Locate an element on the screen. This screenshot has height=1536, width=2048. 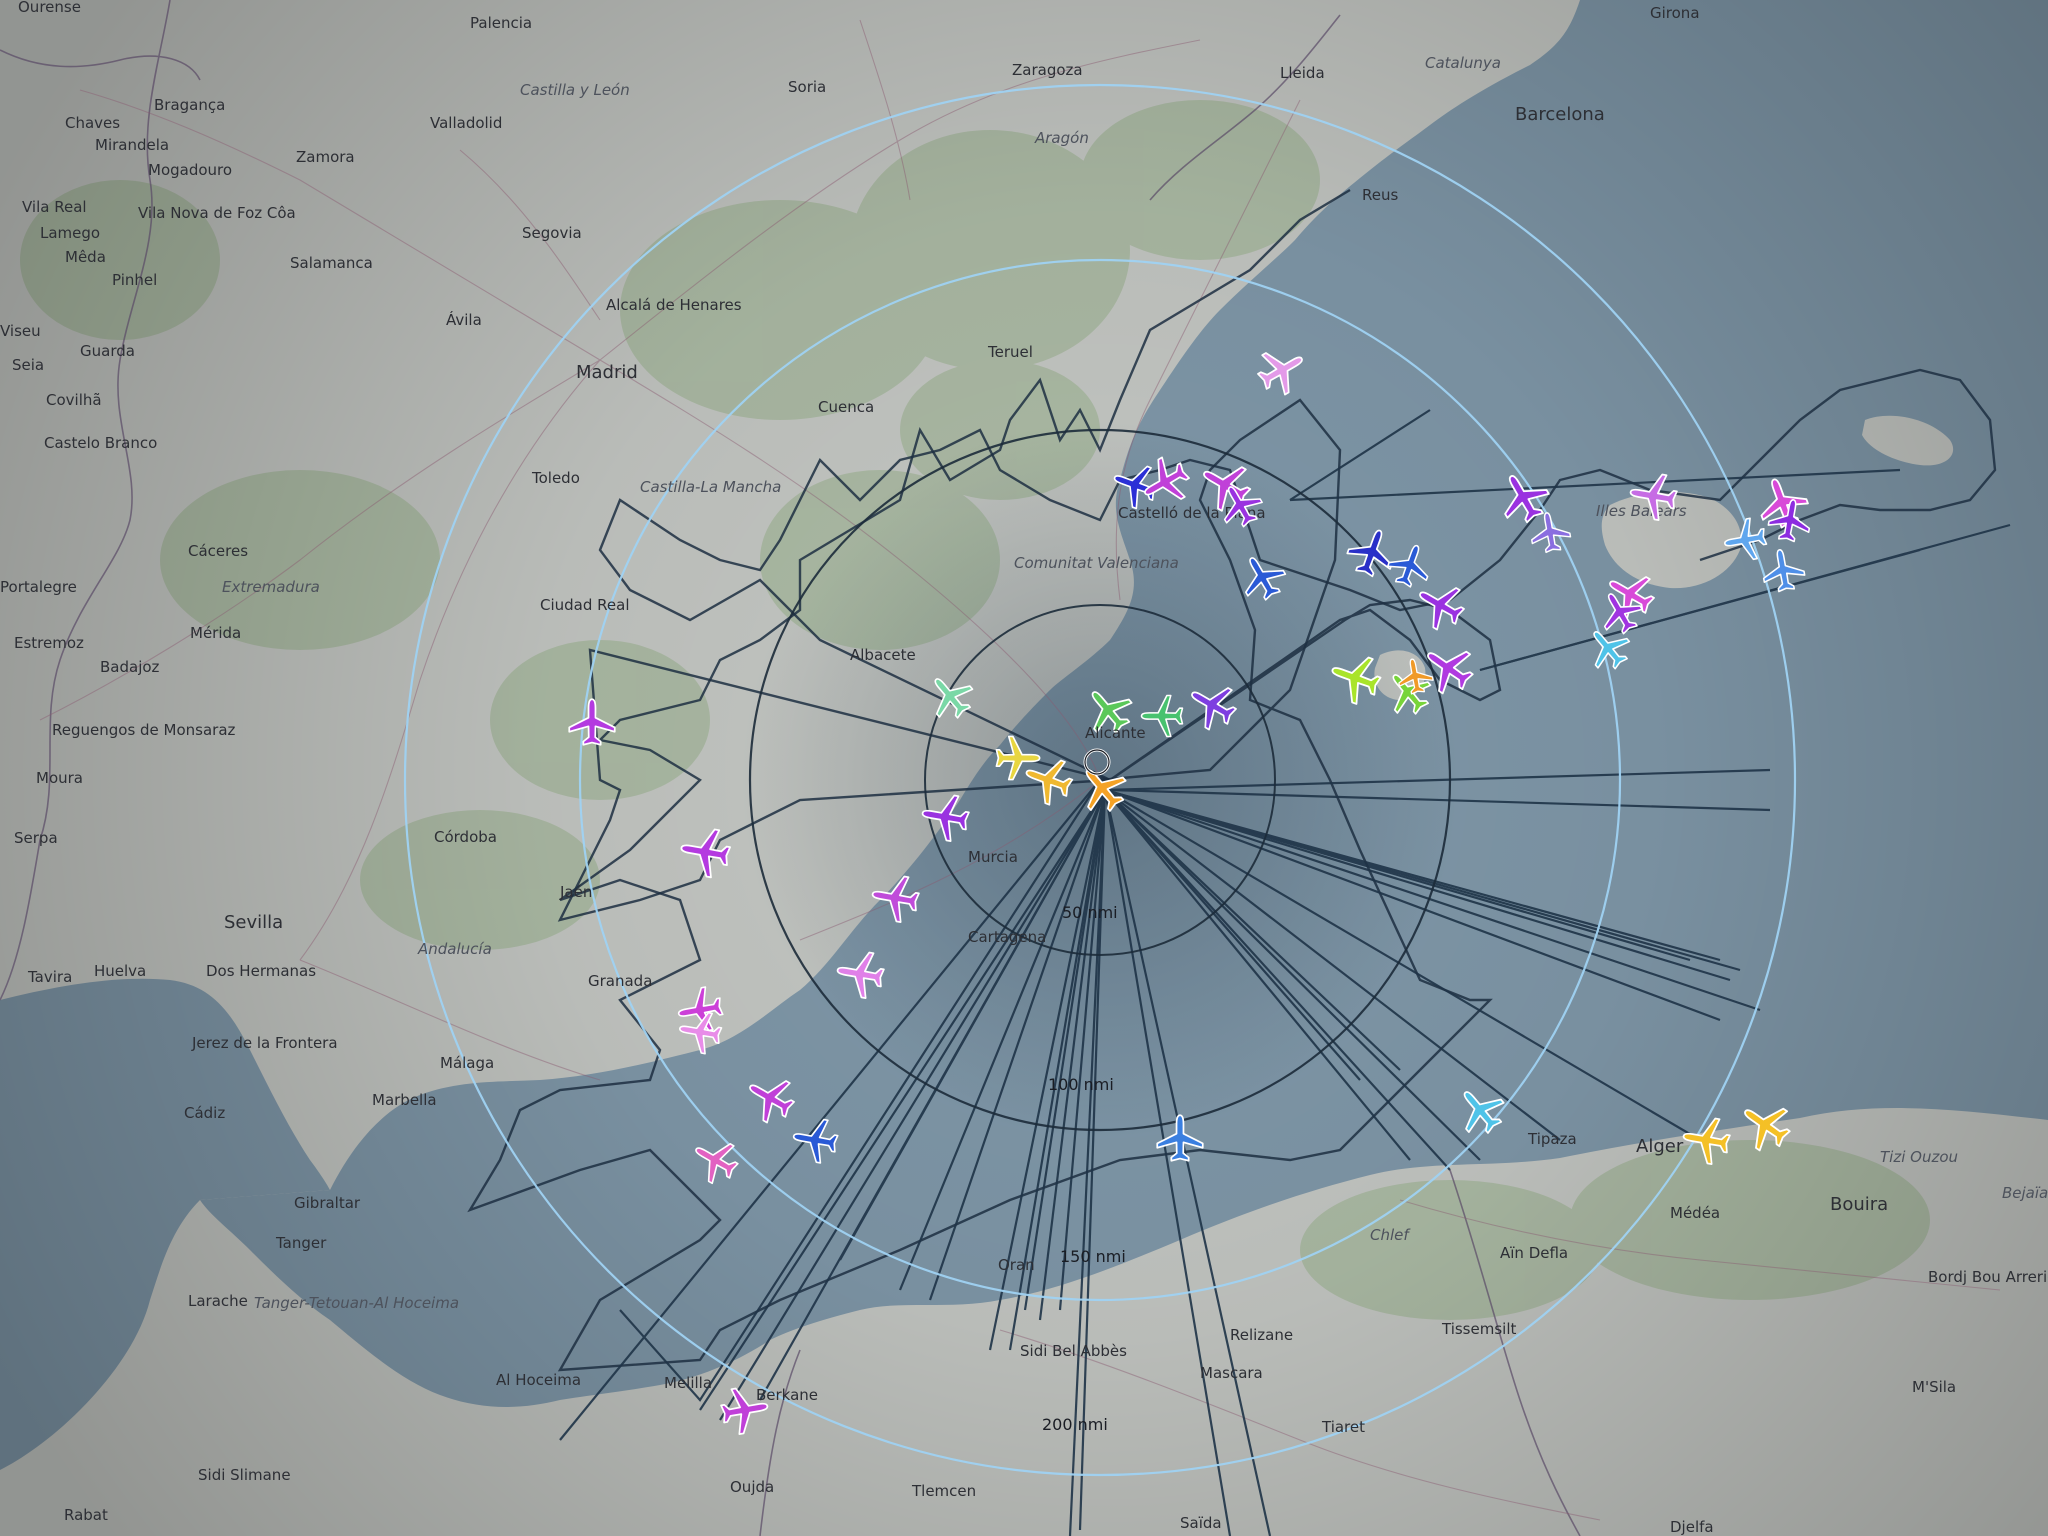
svg-text: Chaves is located at coordinates (92, 123).